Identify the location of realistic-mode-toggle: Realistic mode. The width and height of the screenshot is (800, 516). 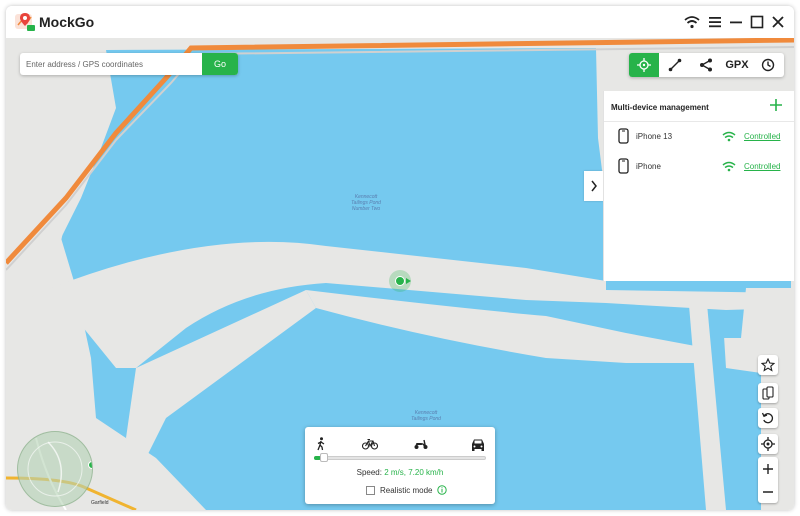
(407, 490).